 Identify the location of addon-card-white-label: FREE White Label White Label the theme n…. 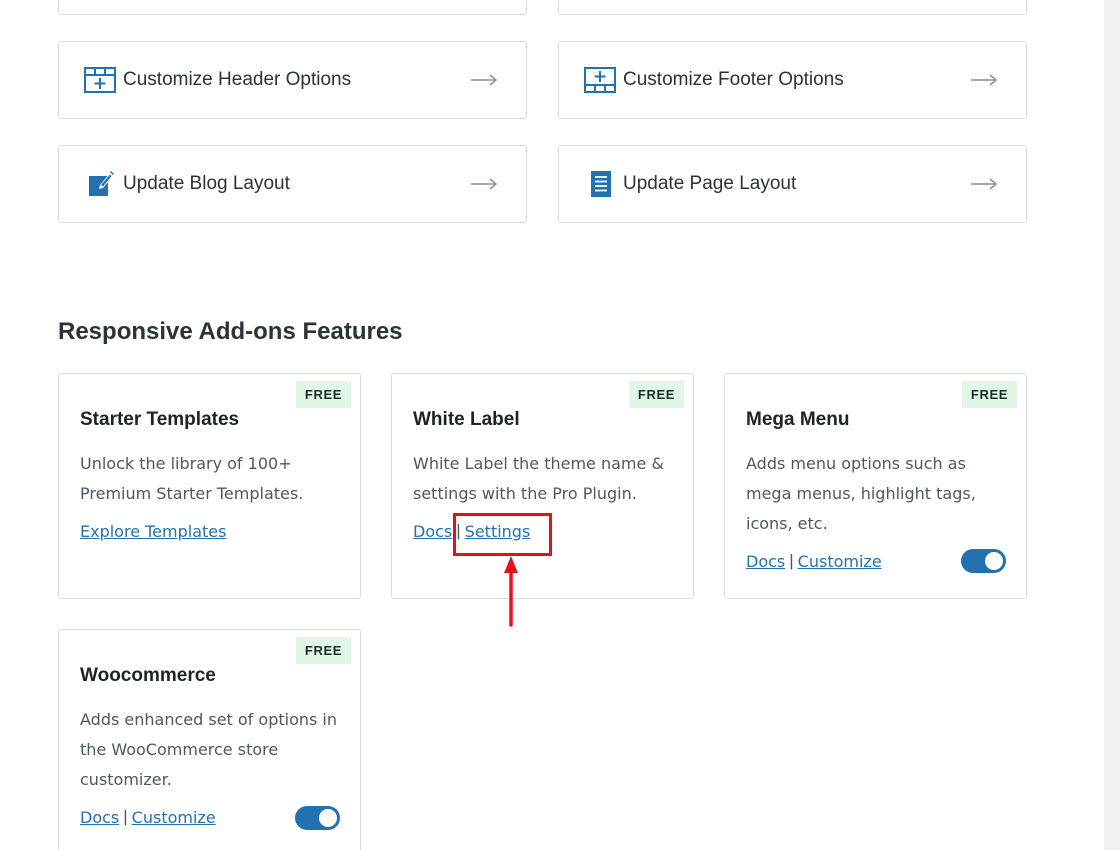
(542, 486).